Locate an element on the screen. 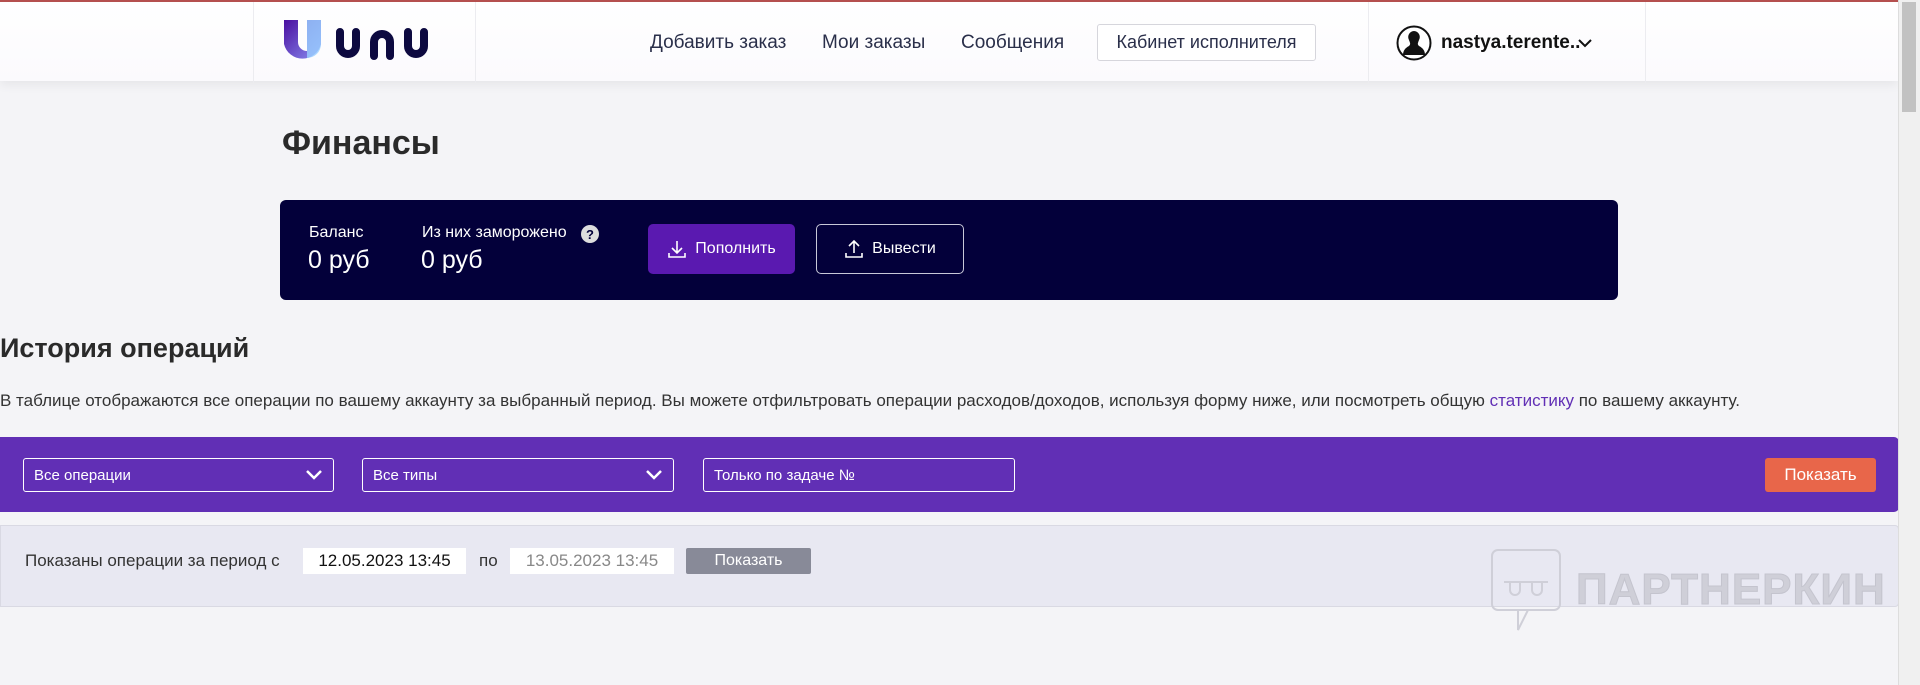 The width and height of the screenshot is (1920, 685). task-number-input: Только по задаче № is located at coordinates (859, 475).